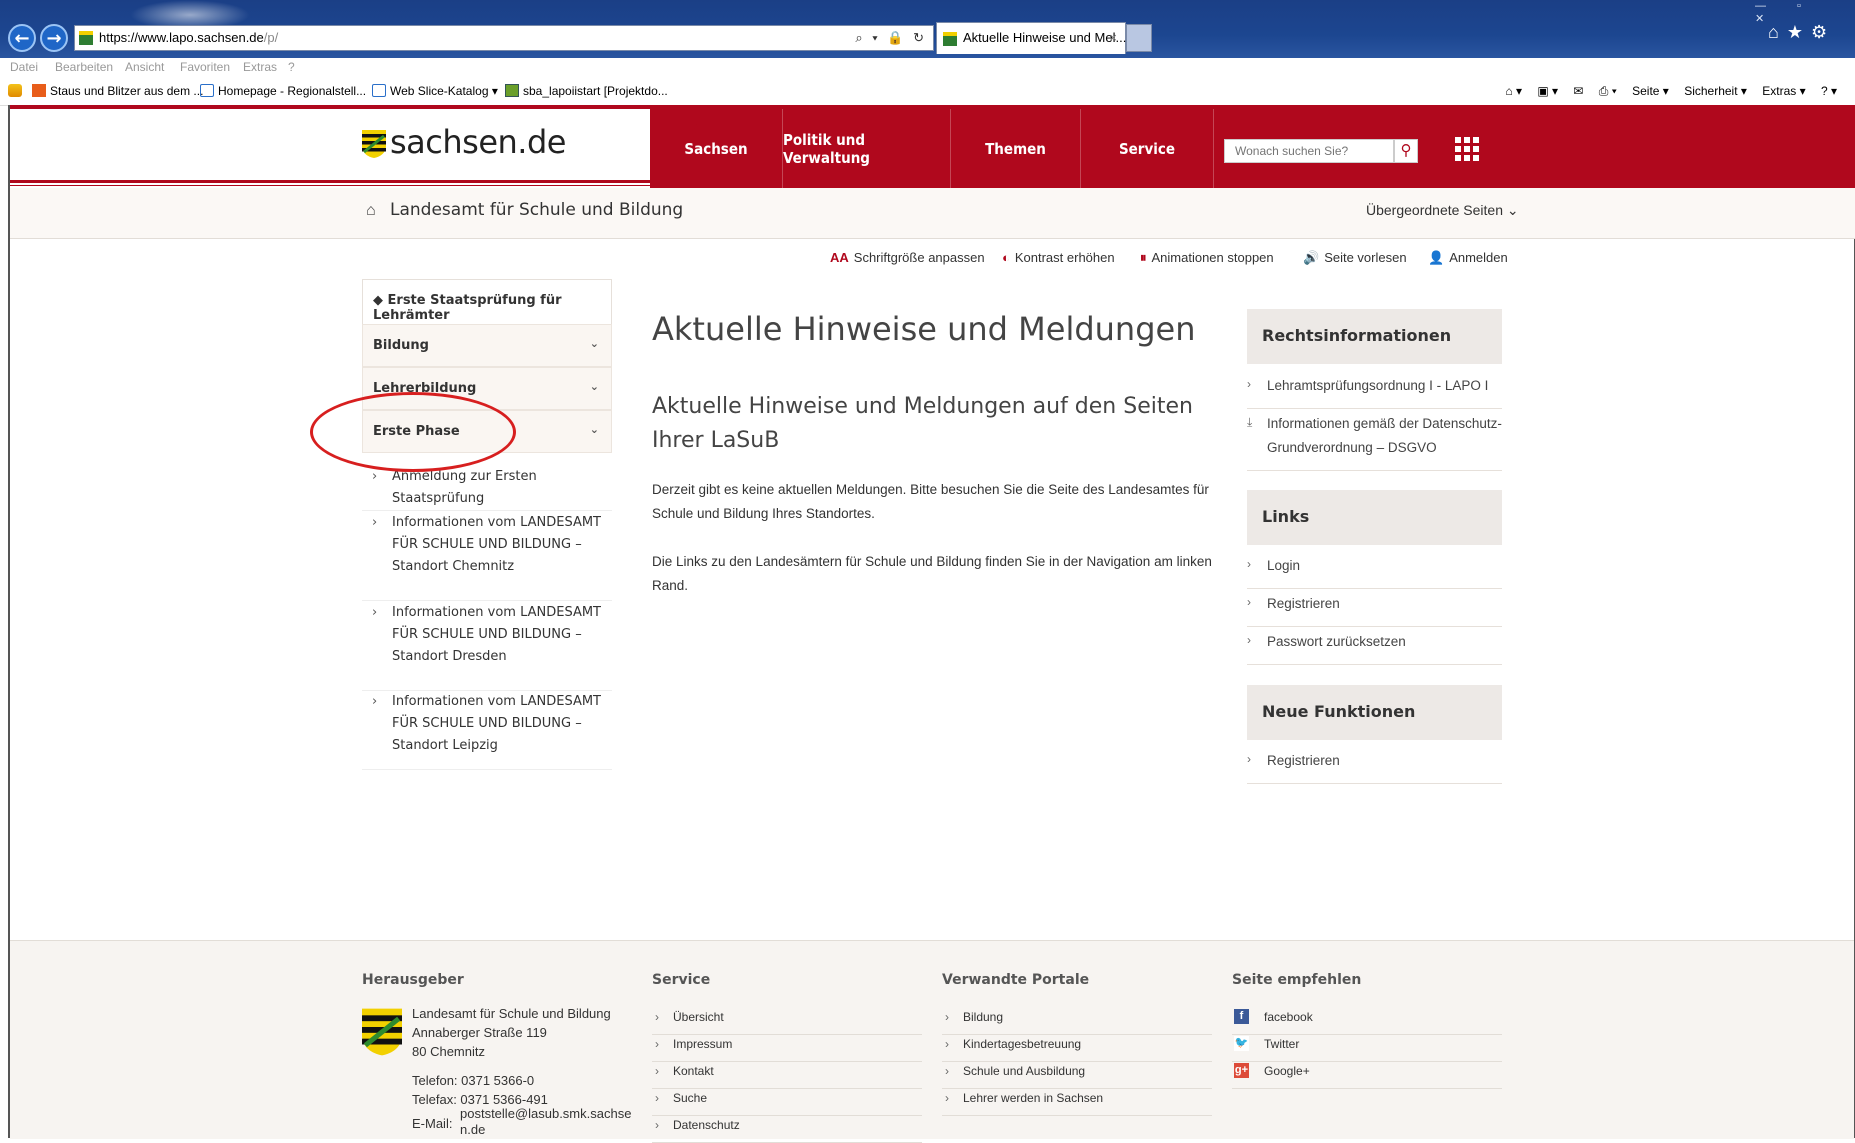  I want to click on animations-label: Animationen stoppen, so click(1212, 257).